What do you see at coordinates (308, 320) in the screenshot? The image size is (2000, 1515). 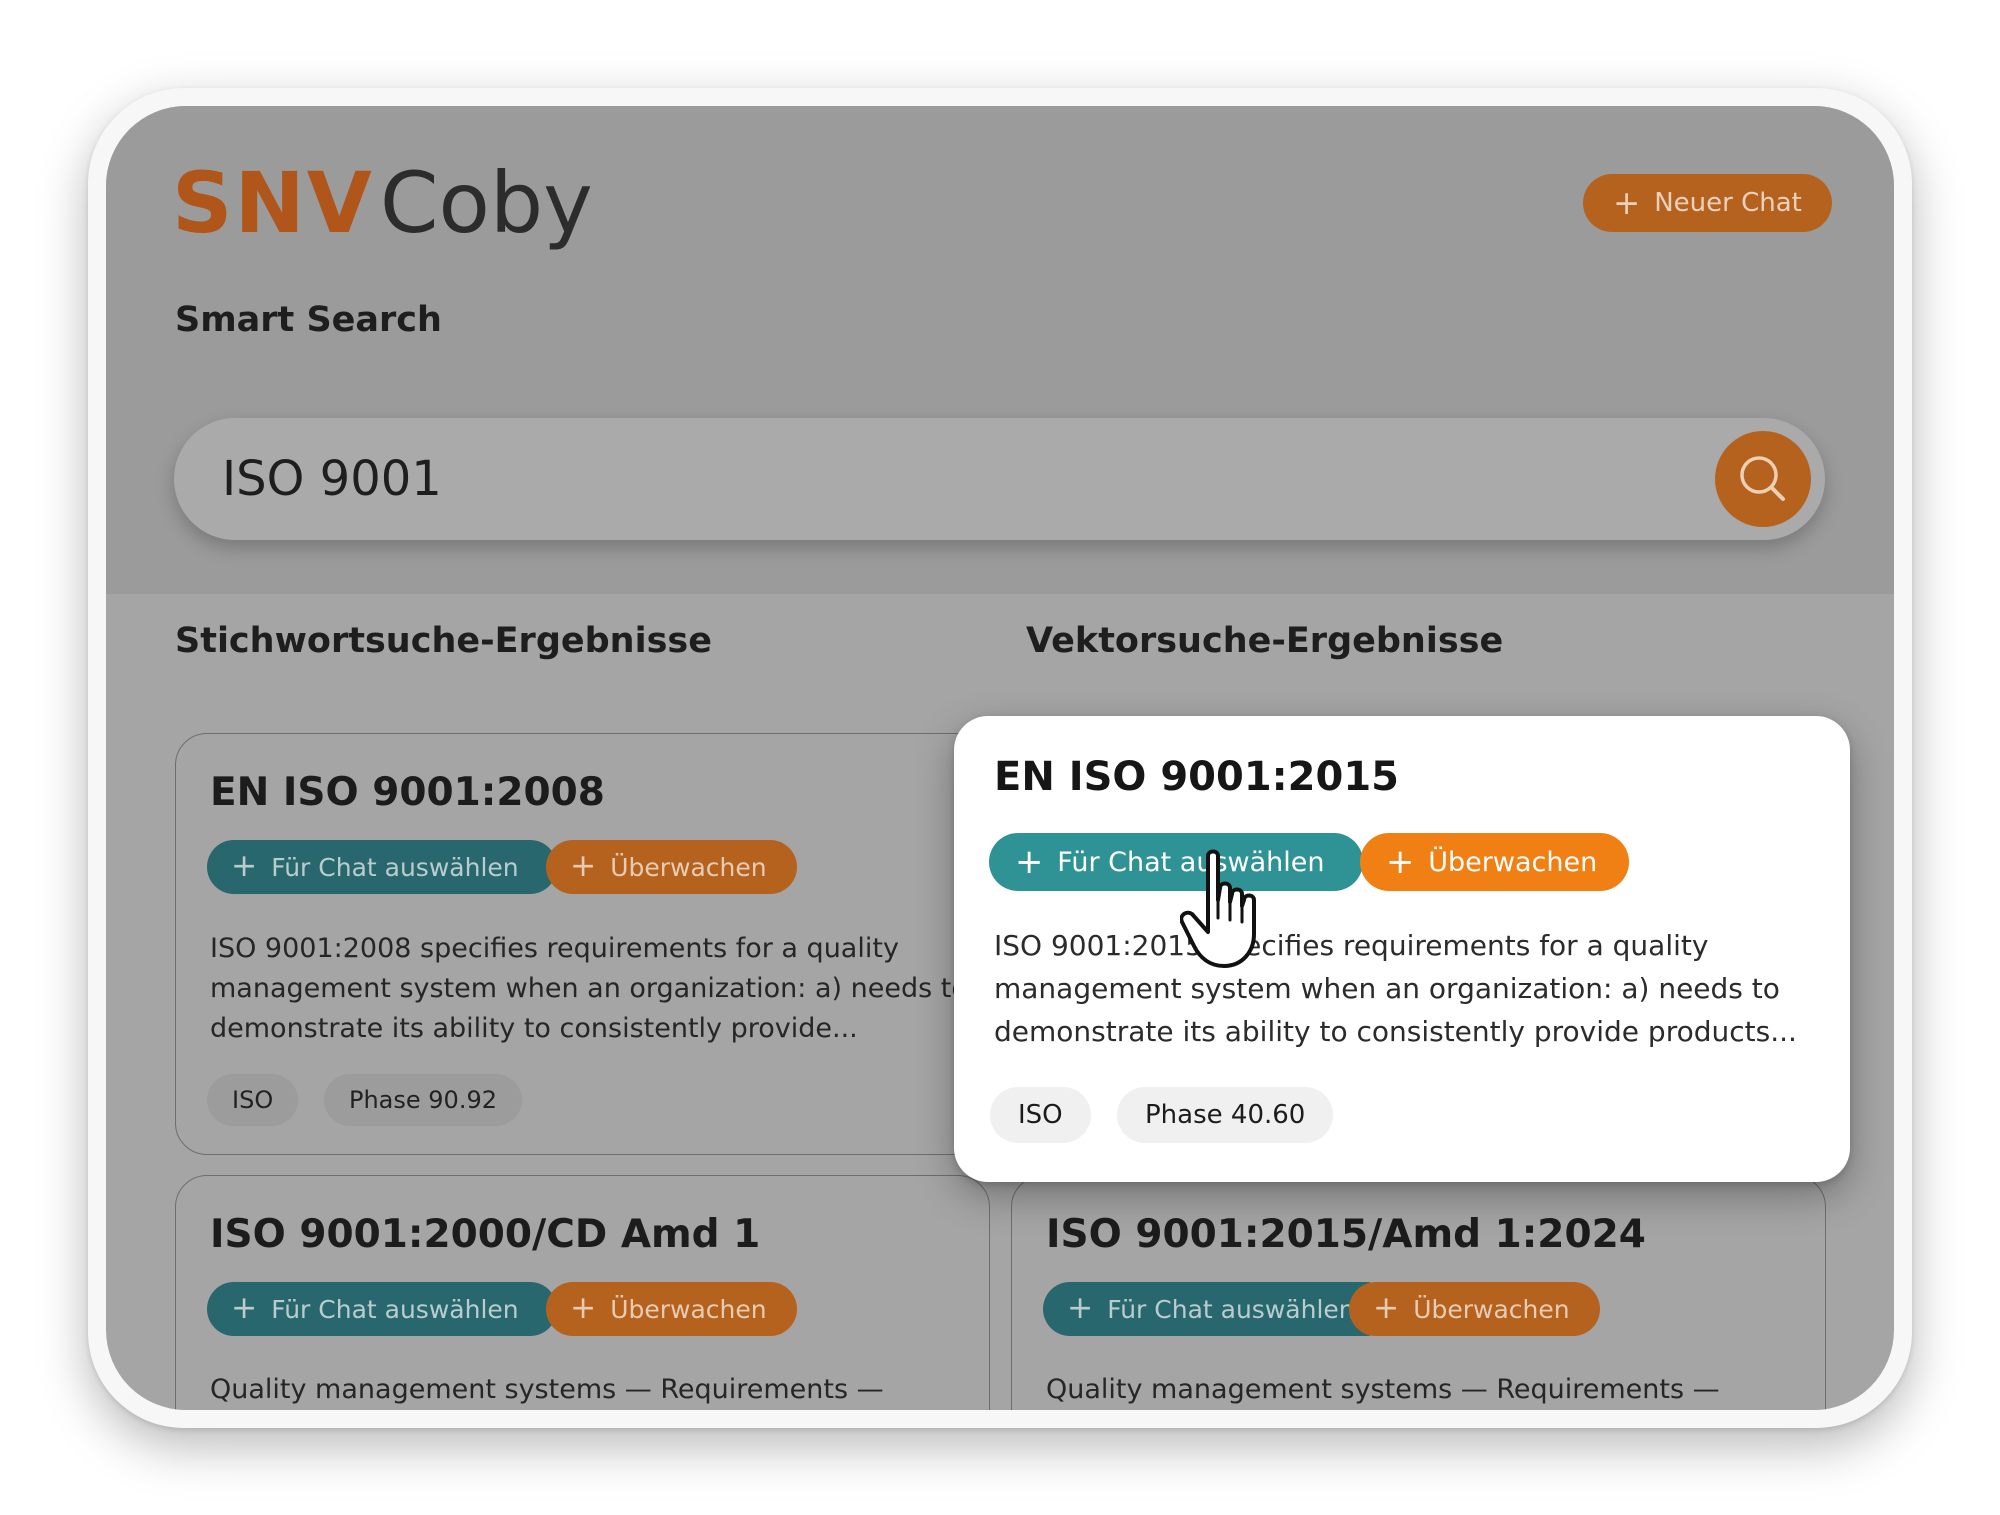 I see `search-section-title: Smart Search` at bounding box center [308, 320].